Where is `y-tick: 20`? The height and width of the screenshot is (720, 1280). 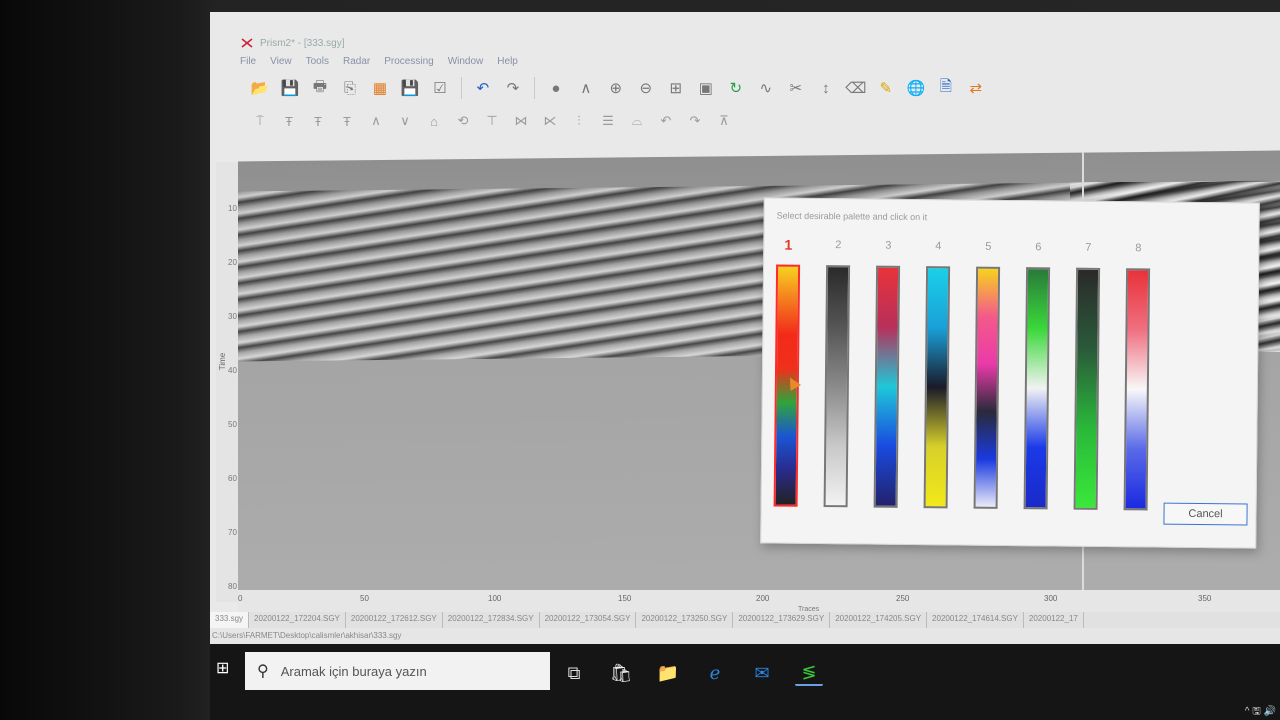
y-tick: 20 is located at coordinates (232, 262).